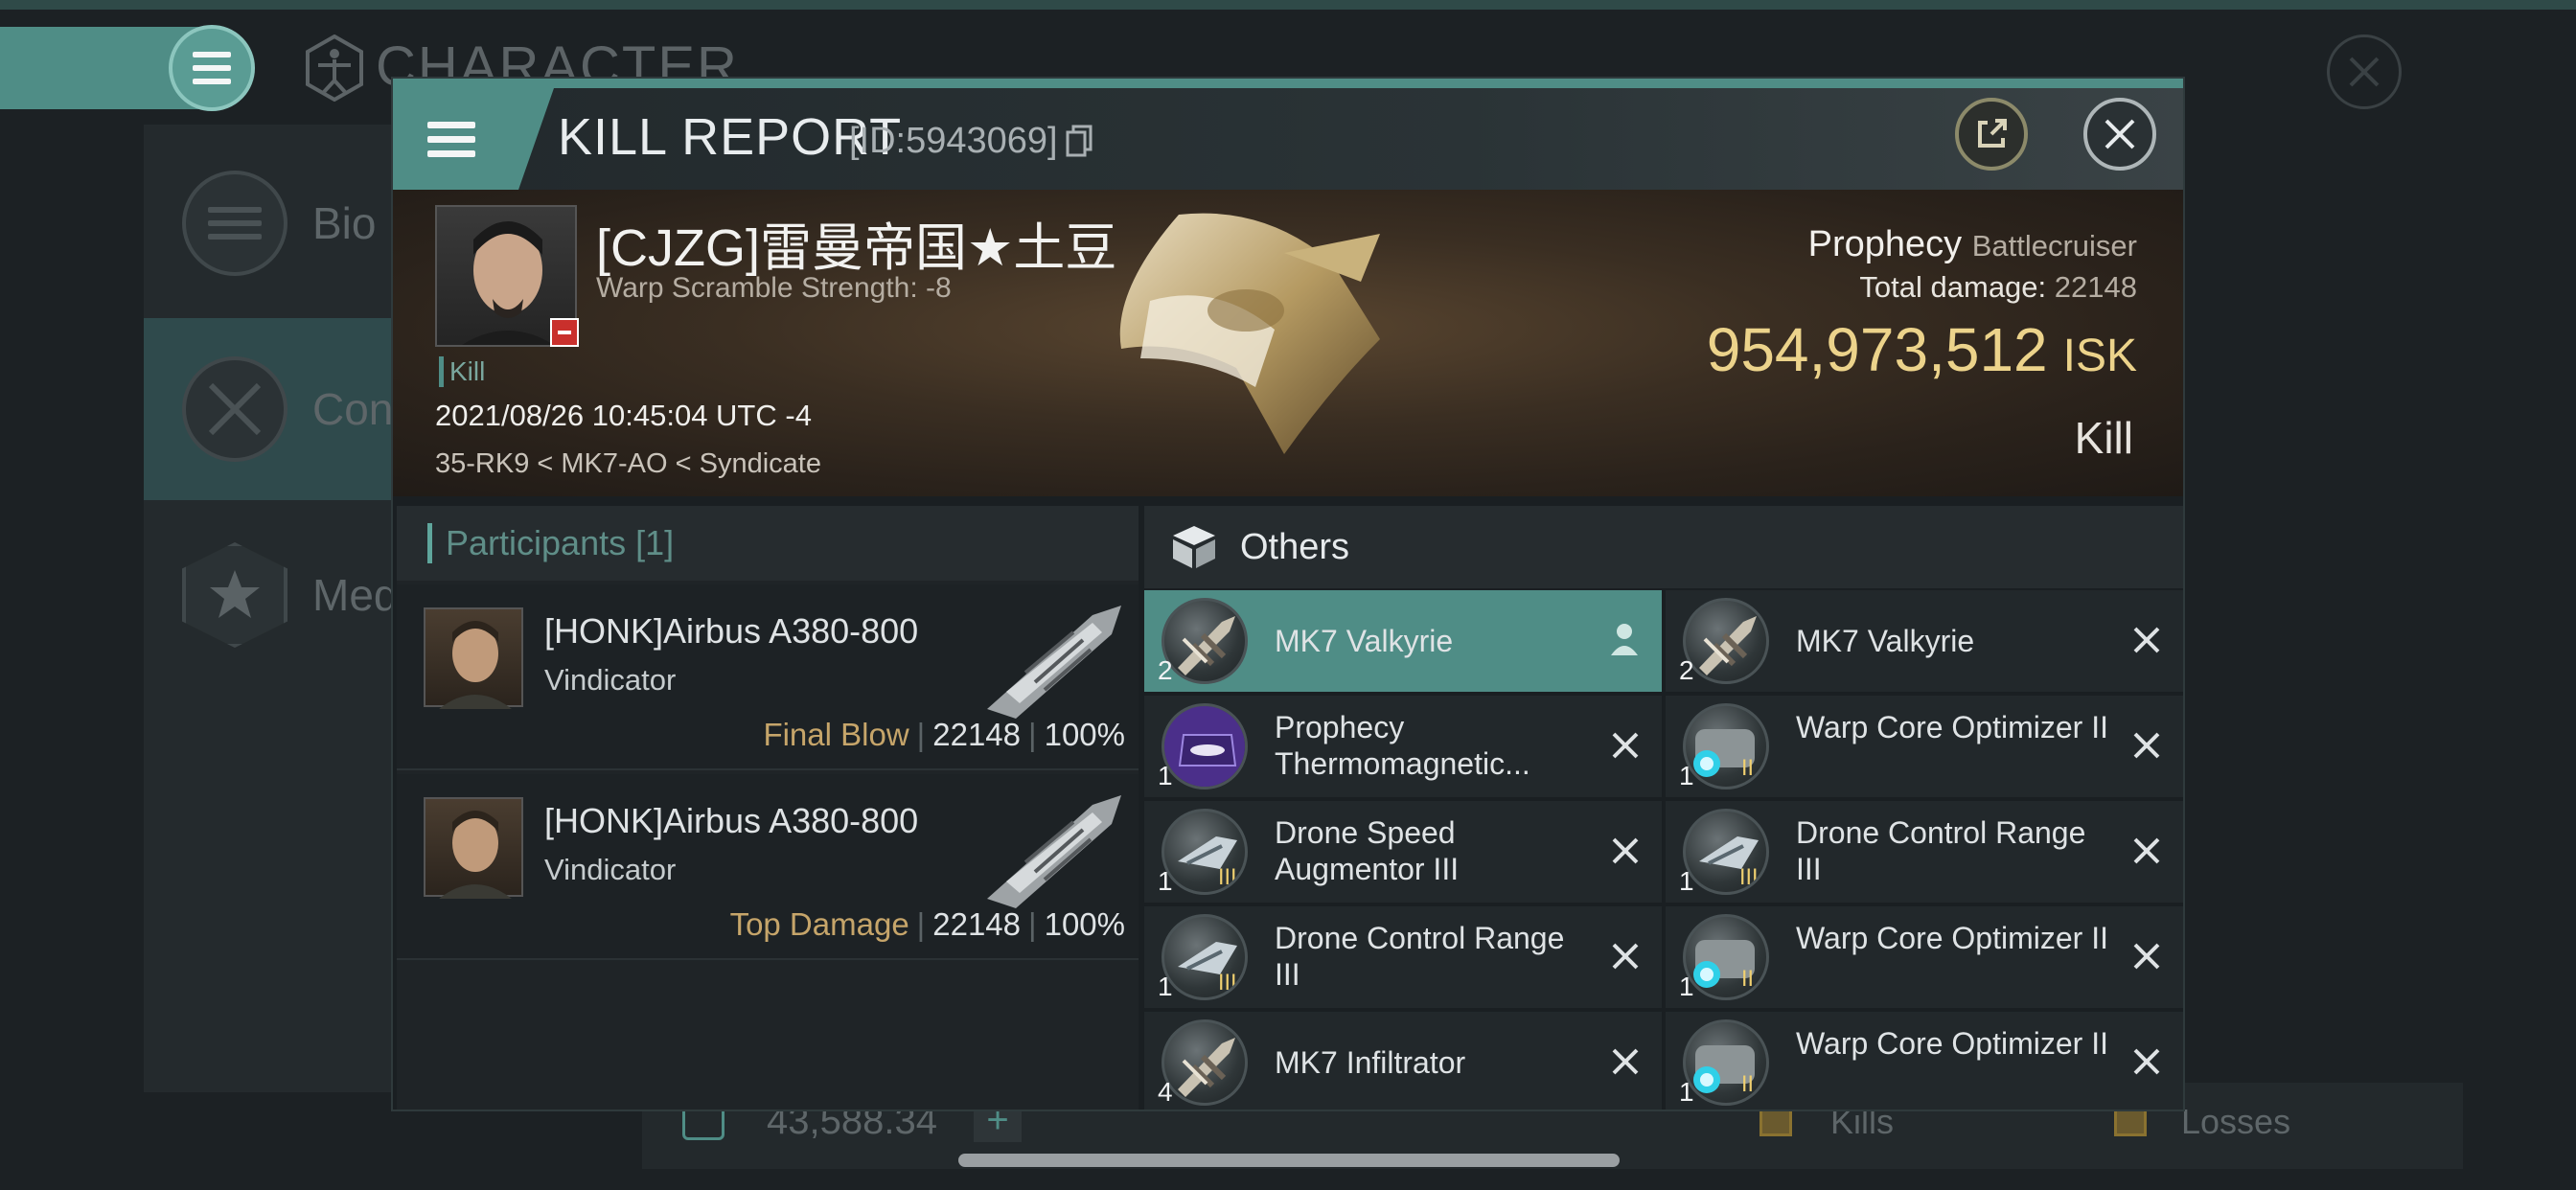  What do you see at coordinates (1367, 851) in the screenshot?
I see `item-name: Drone Speed Augmentor III` at bounding box center [1367, 851].